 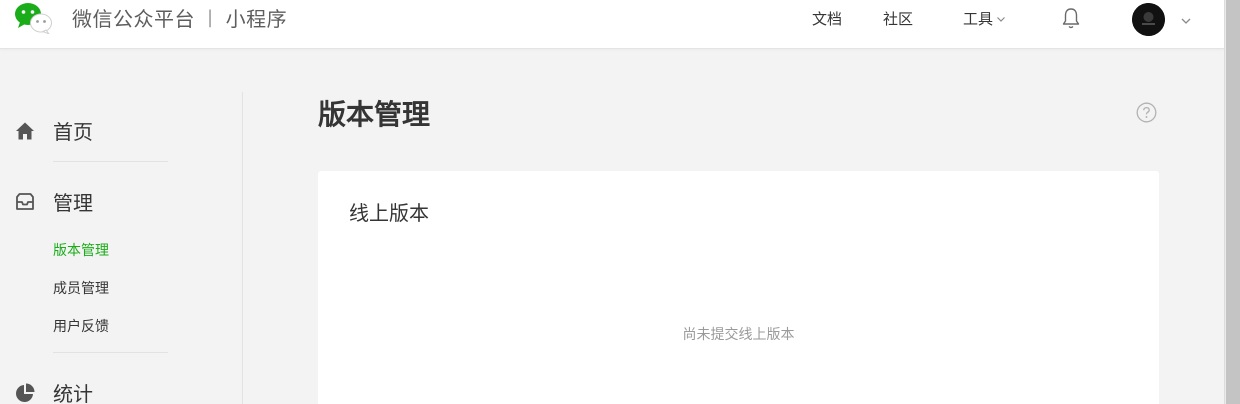 What do you see at coordinates (25, 131) in the screenshot?
I see `home-icon` at bounding box center [25, 131].